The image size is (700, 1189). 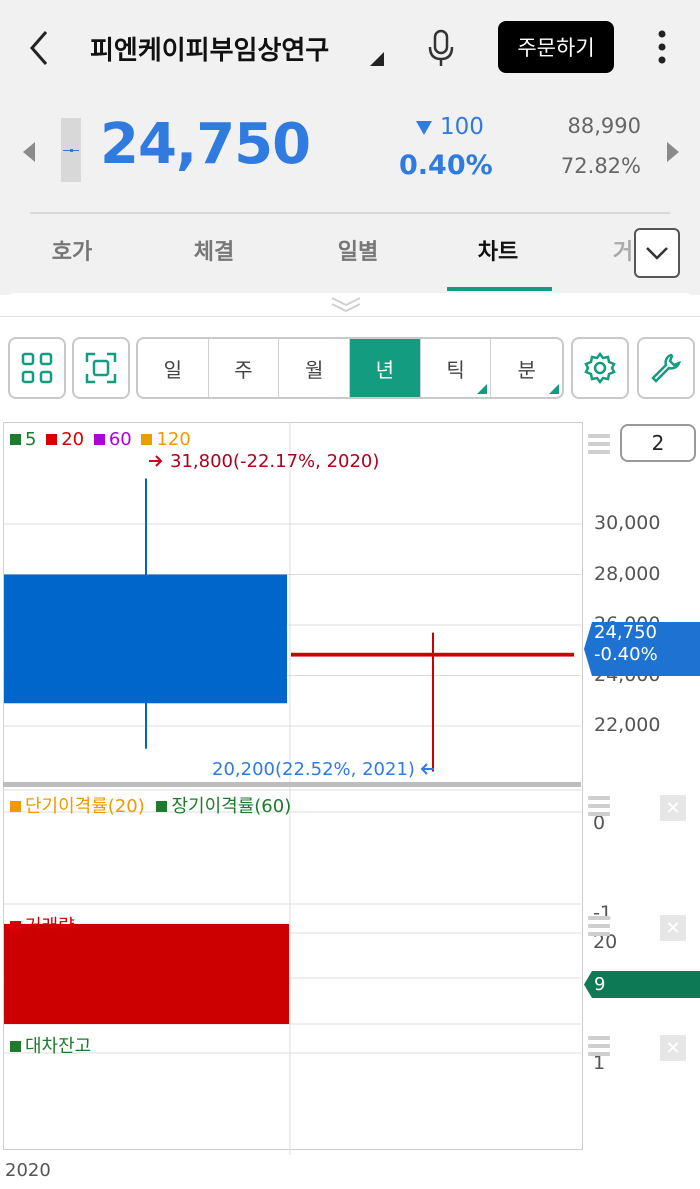 I want to click on period-minute: 분, so click(x=526, y=368).